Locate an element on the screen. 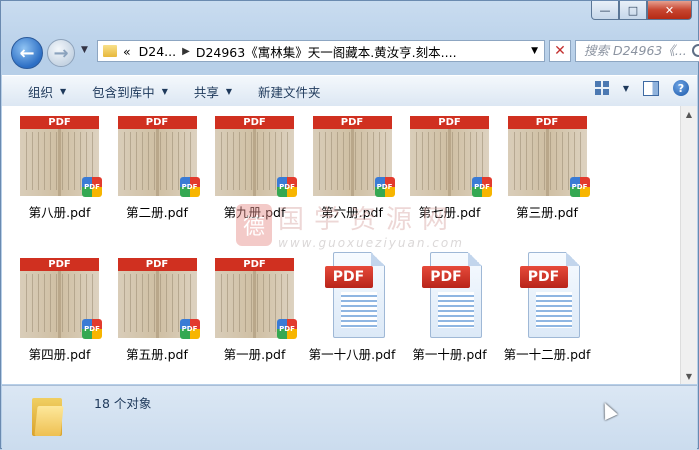 This screenshot has width=699, height=450. address-bar: « D24... ▶ D24963《寓林集》天一阁藏本.黄汝亨.刻本.... ▼ is located at coordinates (321, 51).